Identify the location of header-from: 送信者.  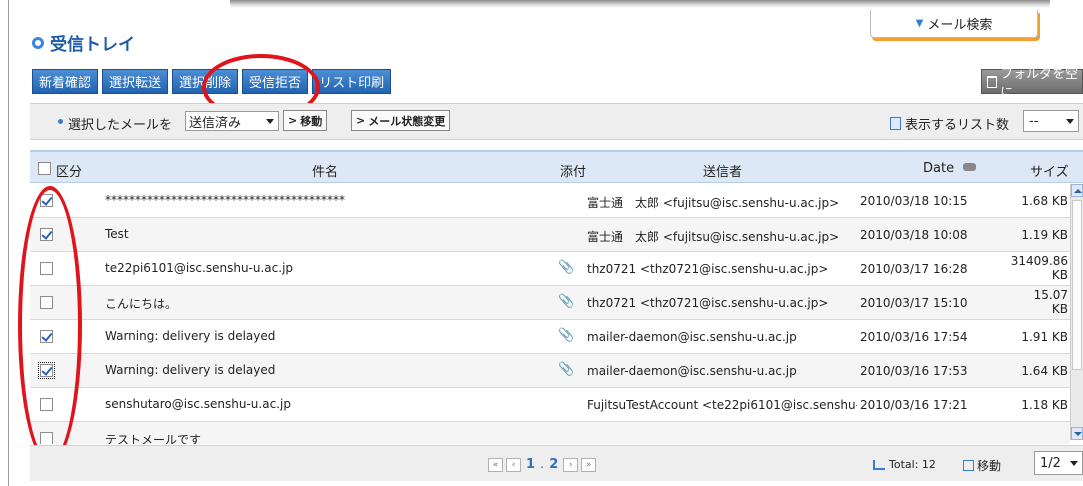
(722, 170).